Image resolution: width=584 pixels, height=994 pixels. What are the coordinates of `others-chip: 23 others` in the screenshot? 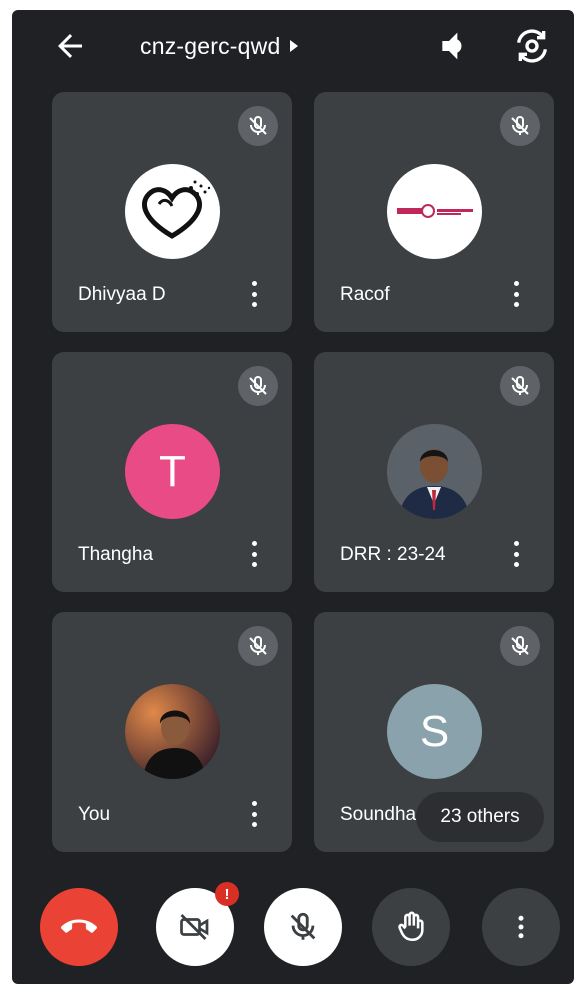 It's located at (480, 817).